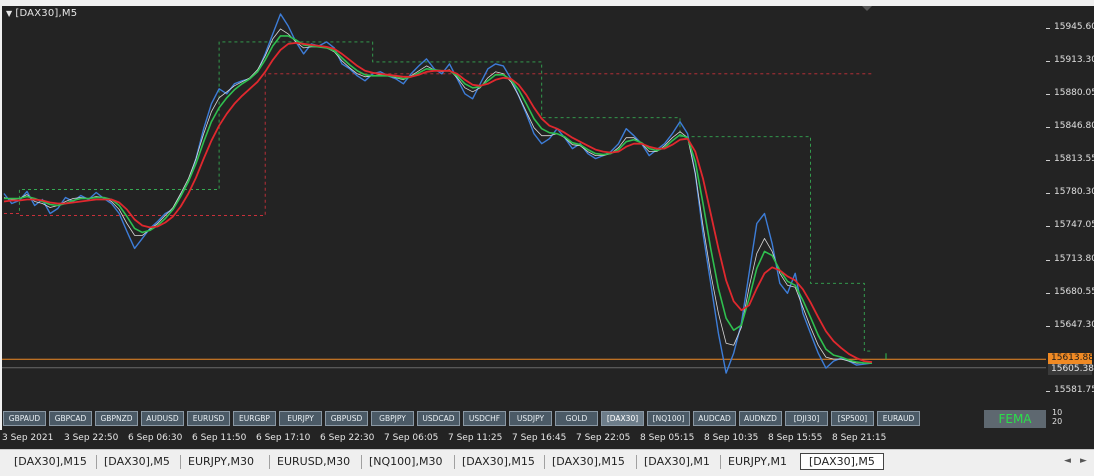  Describe the element at coordinates (300, 418) in the screenshot. I see `symbol-button: EURJPY` at that location.